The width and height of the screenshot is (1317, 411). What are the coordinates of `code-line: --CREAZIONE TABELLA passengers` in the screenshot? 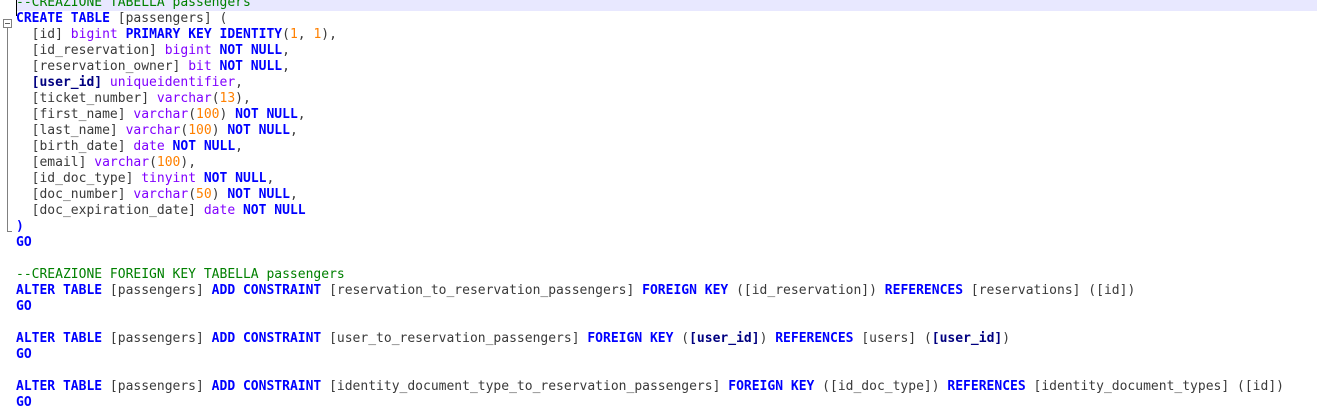 It's located at (666, 5).